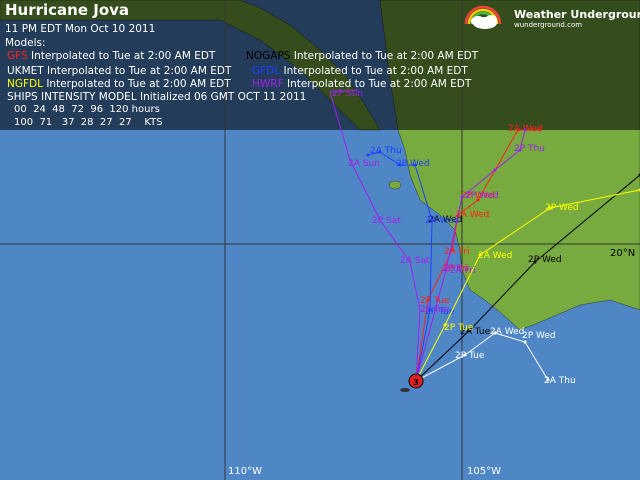 The width and height of the screenshot is (640, 480). What do you see at coordinates (268, 84) in the screenshot?
I see `model-name: HWRF` at bounding box center [268, 84].